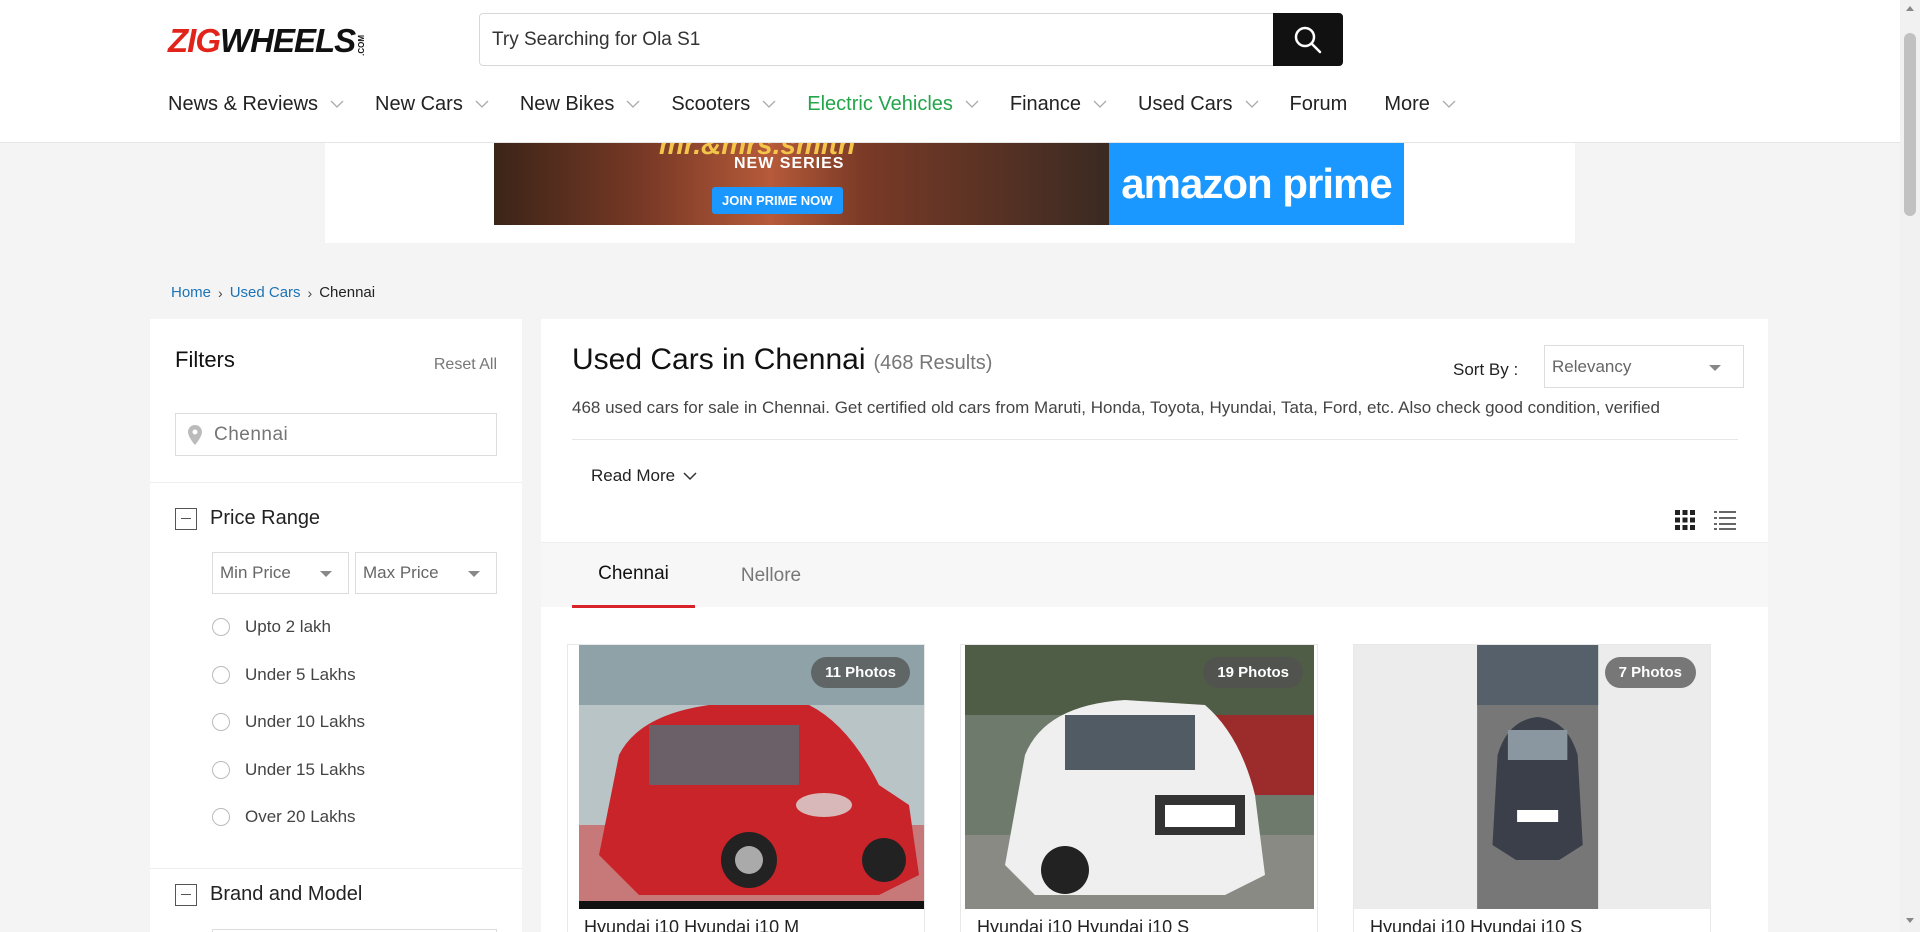 This screenshot has width=1920, height=932. I want to click on breadcrumb-home: Home, so click(191, 292).